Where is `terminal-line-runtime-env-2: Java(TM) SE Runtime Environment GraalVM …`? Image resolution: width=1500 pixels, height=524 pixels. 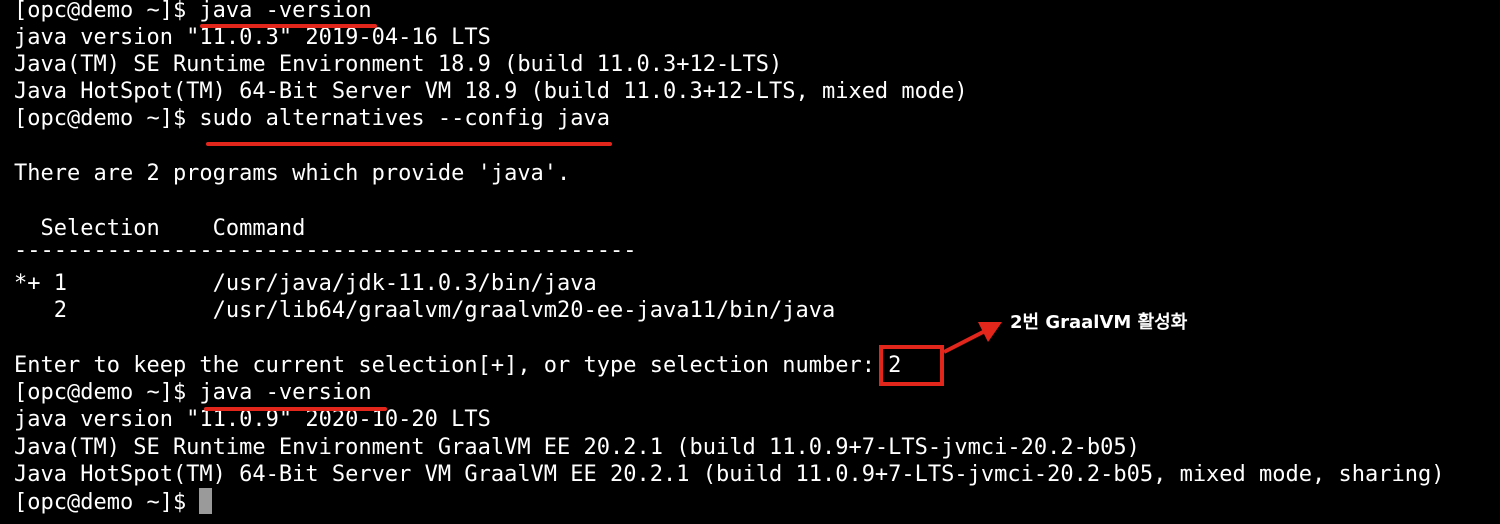
terminal-line-runtime-env-2: Java(TM) SE Runtime Environment GraalVM … is located at coordinates (577, 447).